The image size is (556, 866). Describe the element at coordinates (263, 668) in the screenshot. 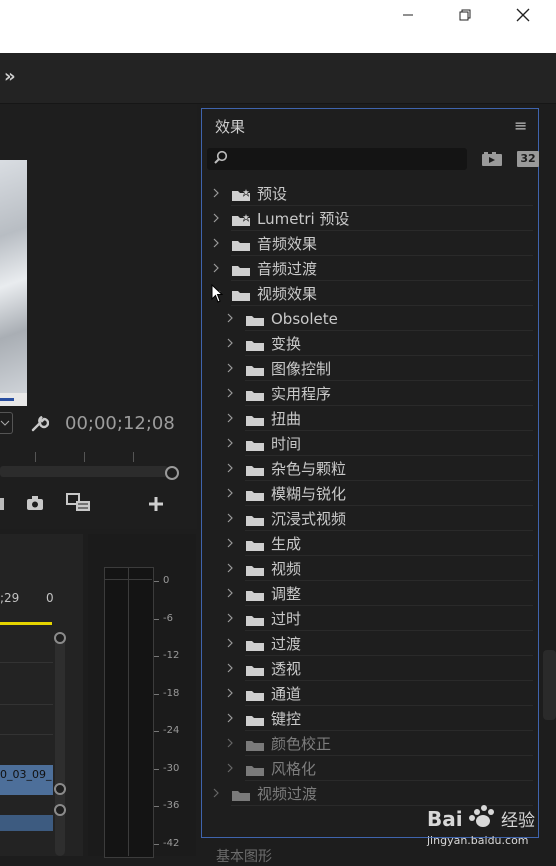

I see `effects-tree-item: 透视` at that location.